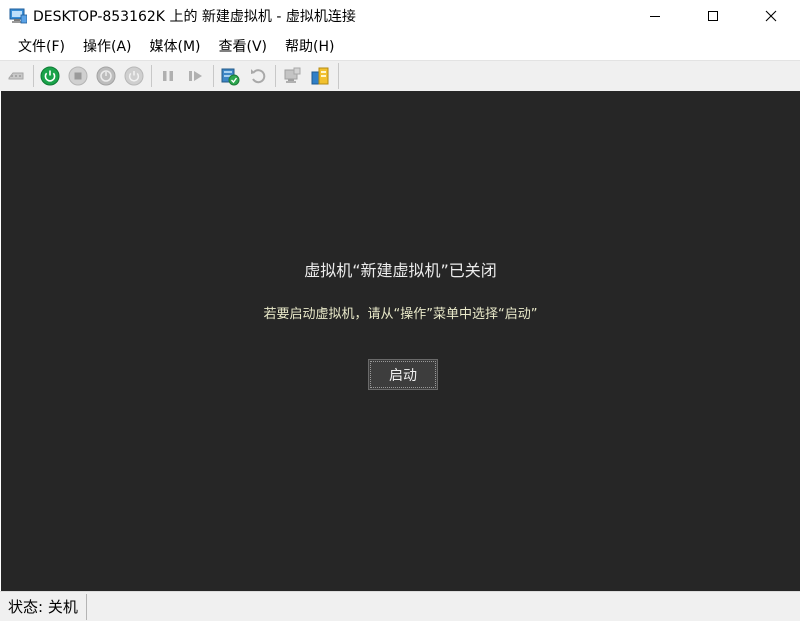 The width and height of the screenshot is (800, 621). I want to click on enhanced-session-button, so click(292, 76).